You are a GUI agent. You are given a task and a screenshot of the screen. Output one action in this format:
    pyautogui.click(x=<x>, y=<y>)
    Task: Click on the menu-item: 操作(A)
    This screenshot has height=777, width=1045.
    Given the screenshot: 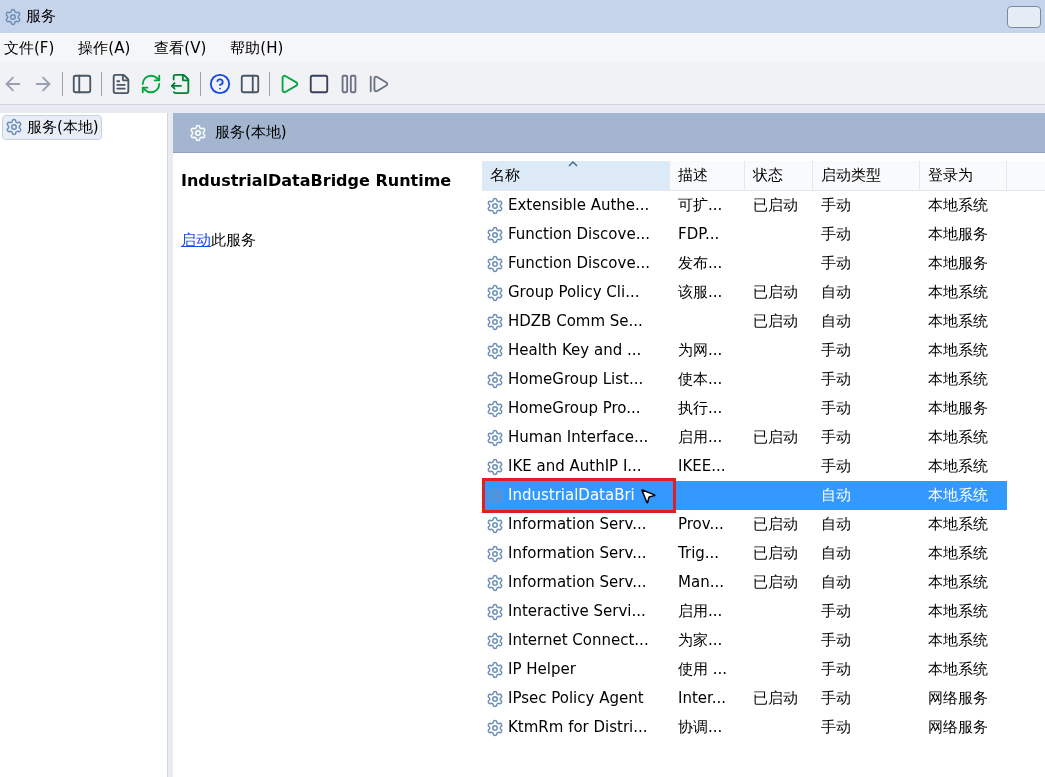 What is the action you would take?
    pyautogui.click(x=104, y=48)
    